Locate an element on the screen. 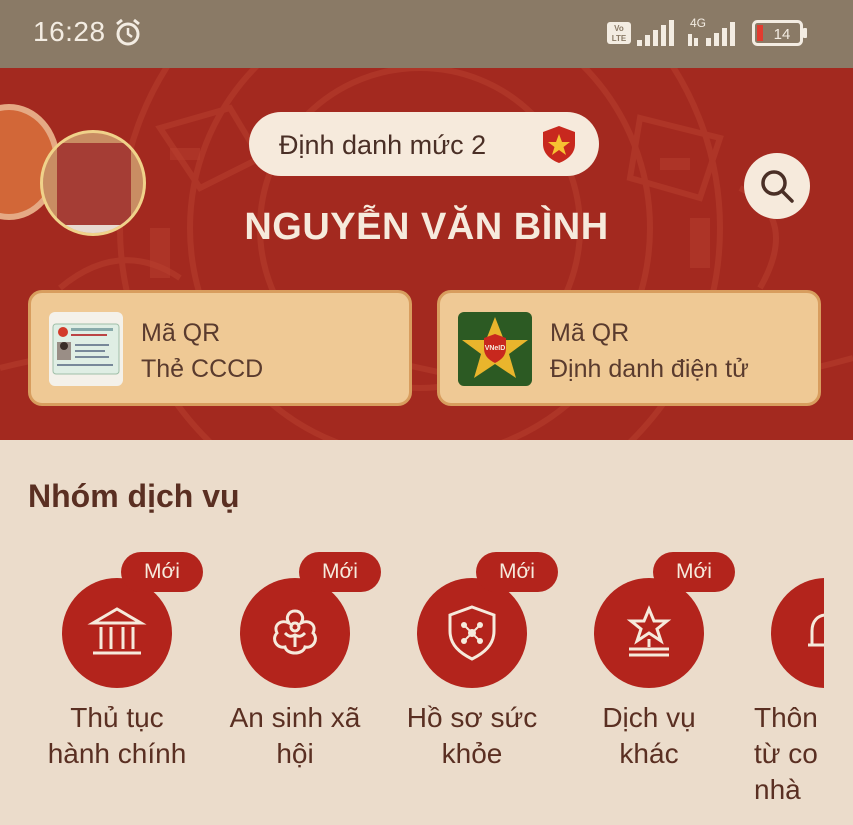 This screenshot has width=853, height=825. service-label: Thôn từ co nhà is located at coordinates (789, 754).